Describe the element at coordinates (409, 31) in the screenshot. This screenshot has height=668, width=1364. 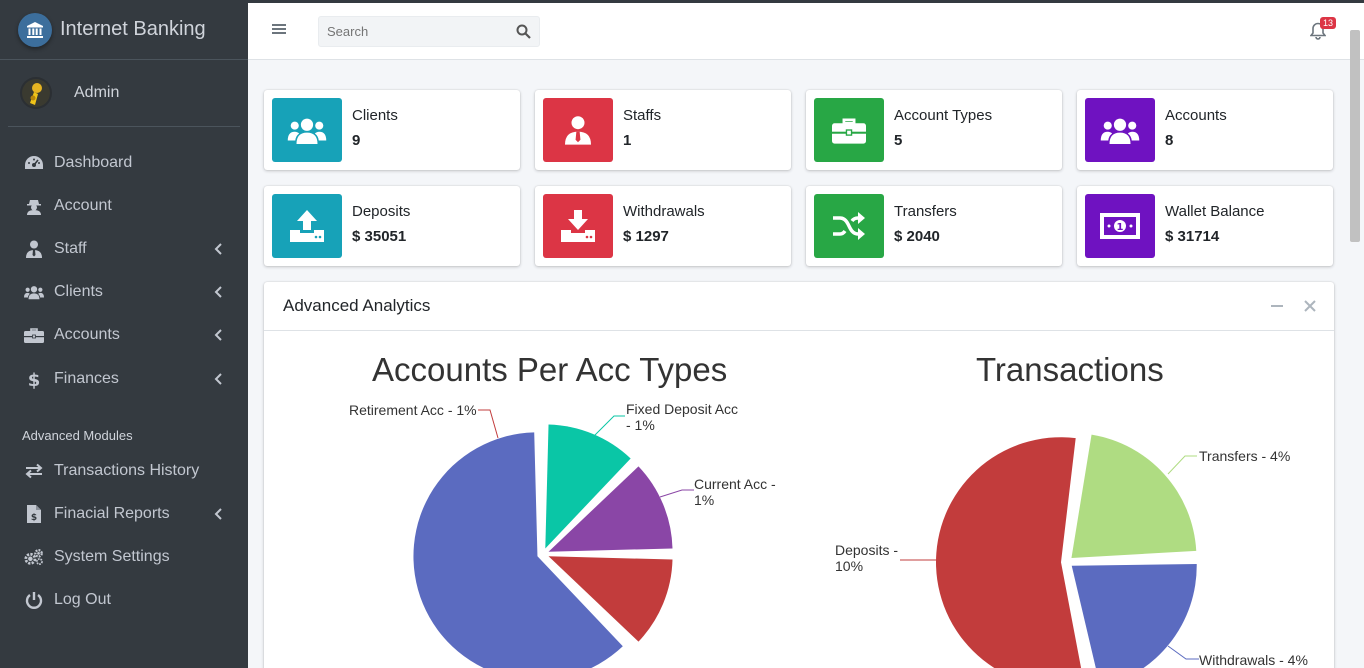
I see `search-input` at that location.